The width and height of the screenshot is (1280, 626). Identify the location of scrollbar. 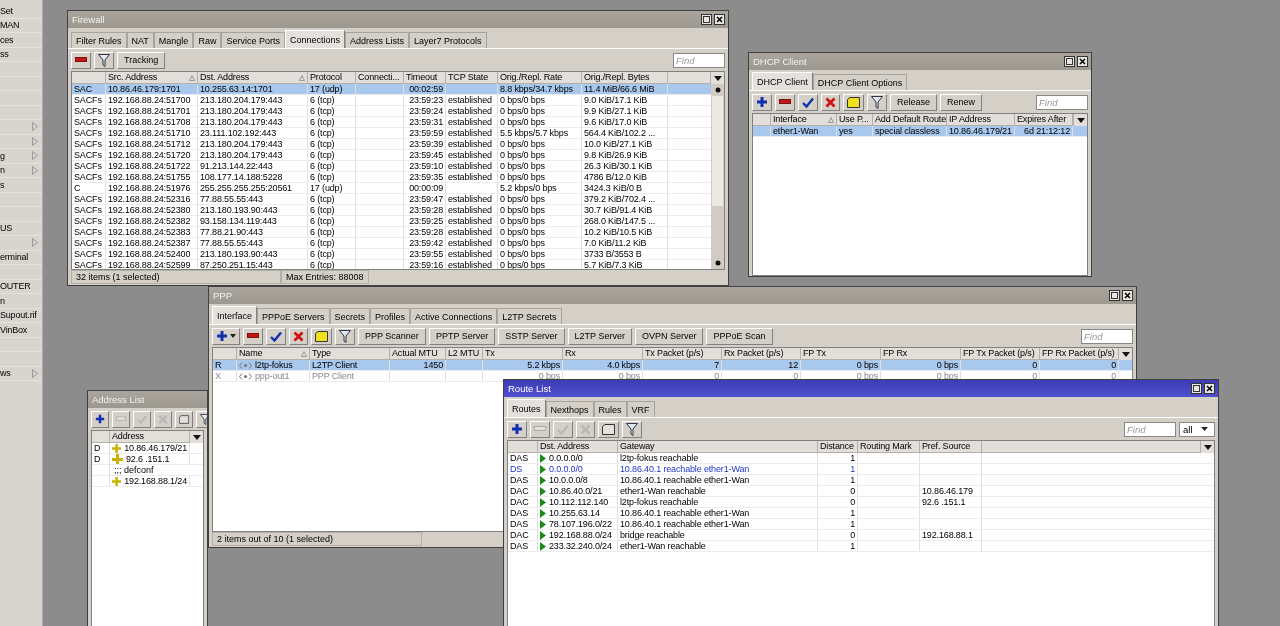
(717, 176).